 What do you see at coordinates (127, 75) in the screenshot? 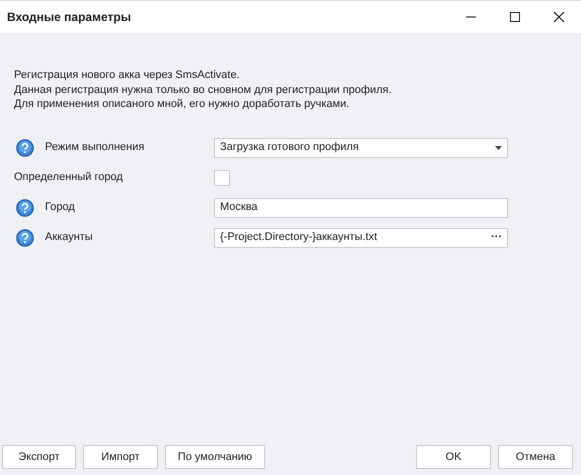
I see `description-text: Регистрация нового акка через SmsActivate.` at bounding box center [127, 75].